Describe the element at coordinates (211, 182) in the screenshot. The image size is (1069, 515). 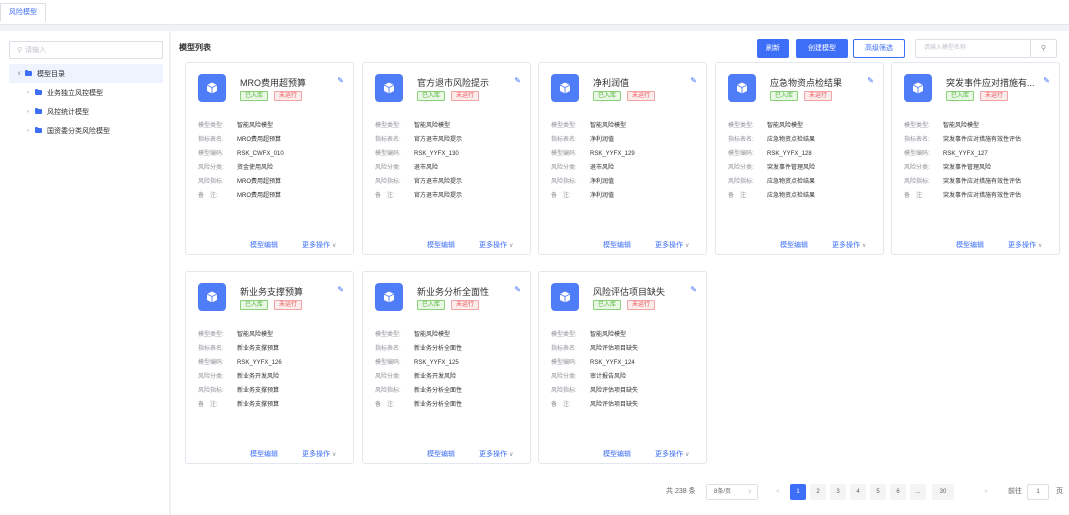
I see `field-label: 风险指标:` at that location.